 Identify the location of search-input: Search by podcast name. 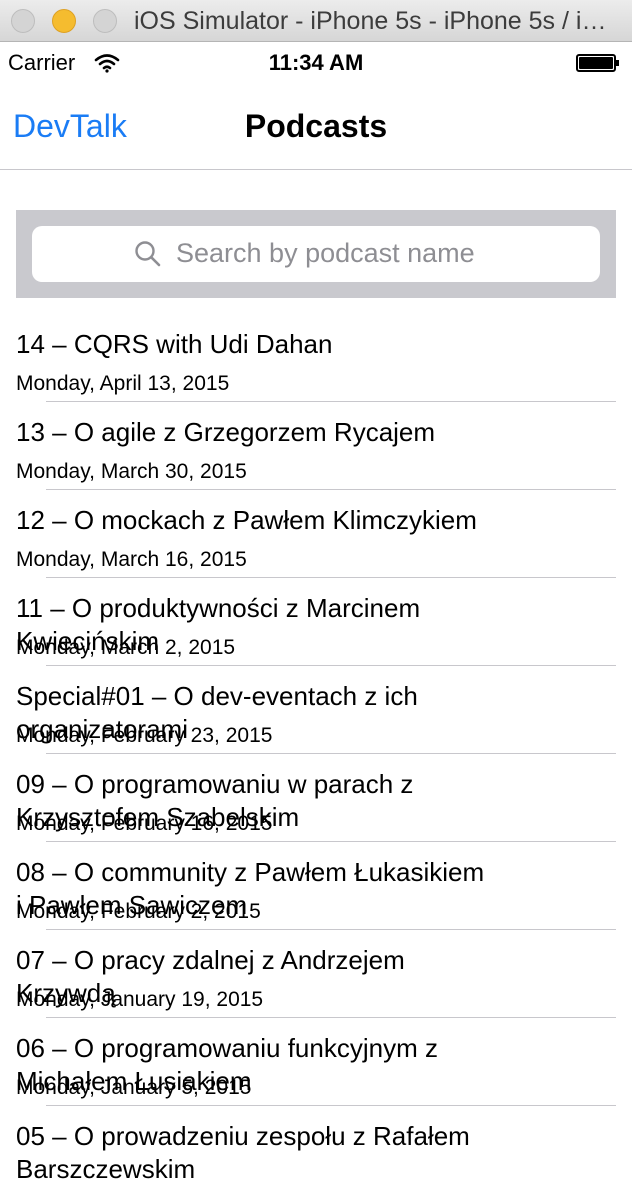
(316, 254).